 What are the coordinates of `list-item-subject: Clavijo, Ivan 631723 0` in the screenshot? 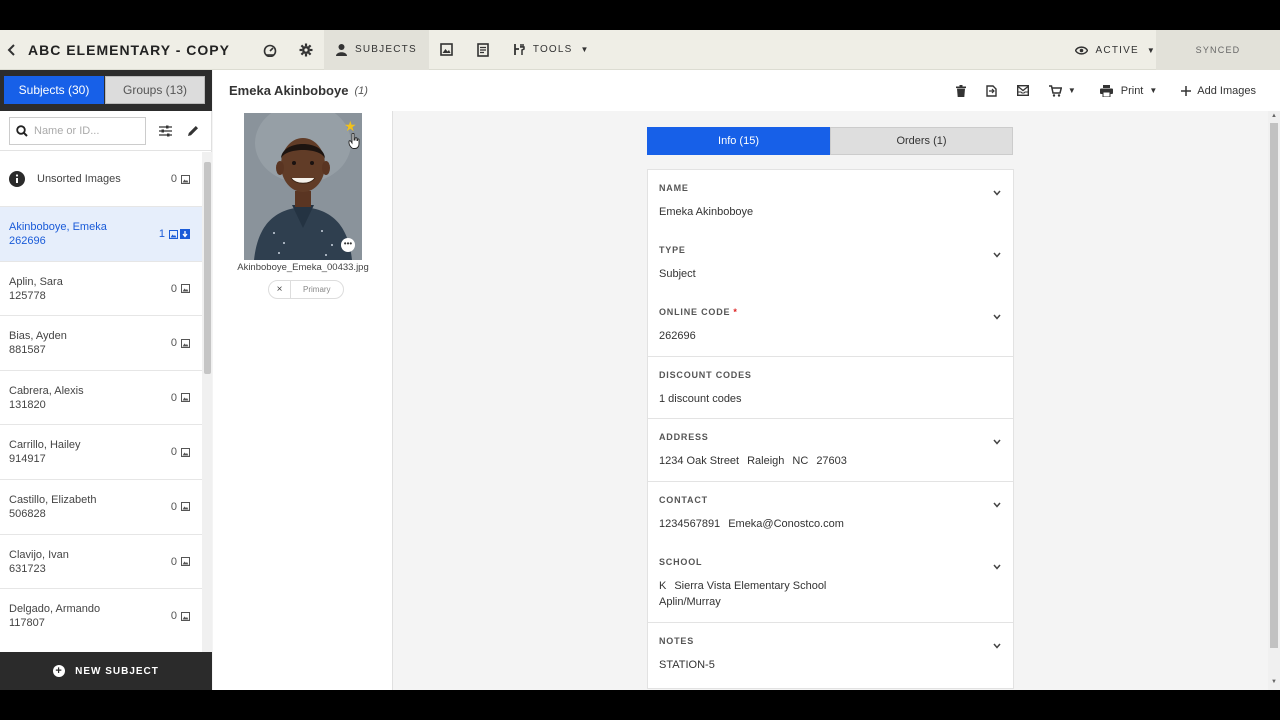 It's located at (101, 562).